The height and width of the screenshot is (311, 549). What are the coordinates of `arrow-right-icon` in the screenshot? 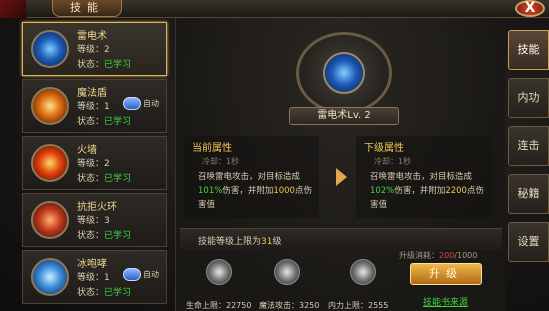 It's located at (341, 177).